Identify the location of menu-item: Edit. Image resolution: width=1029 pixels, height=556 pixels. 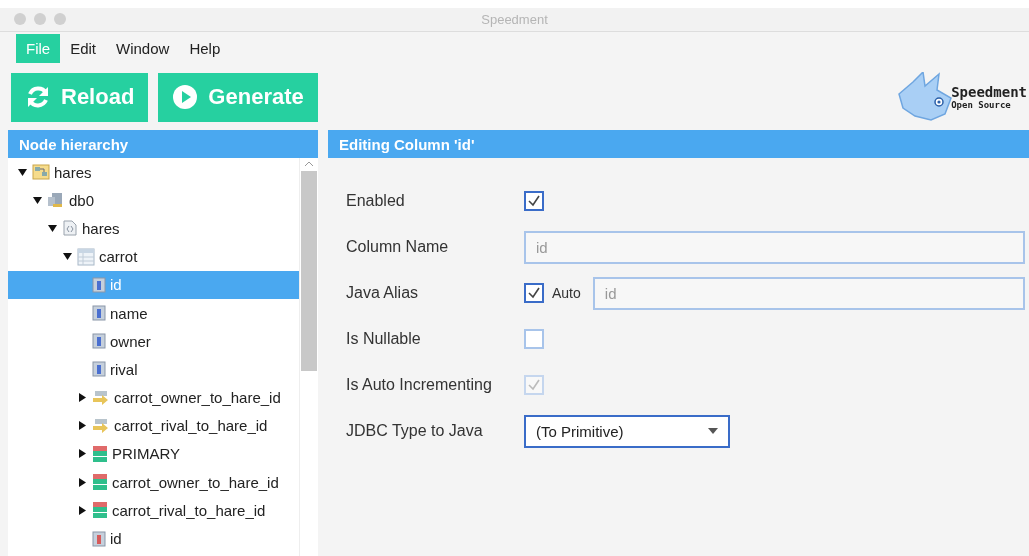
(83, 48).